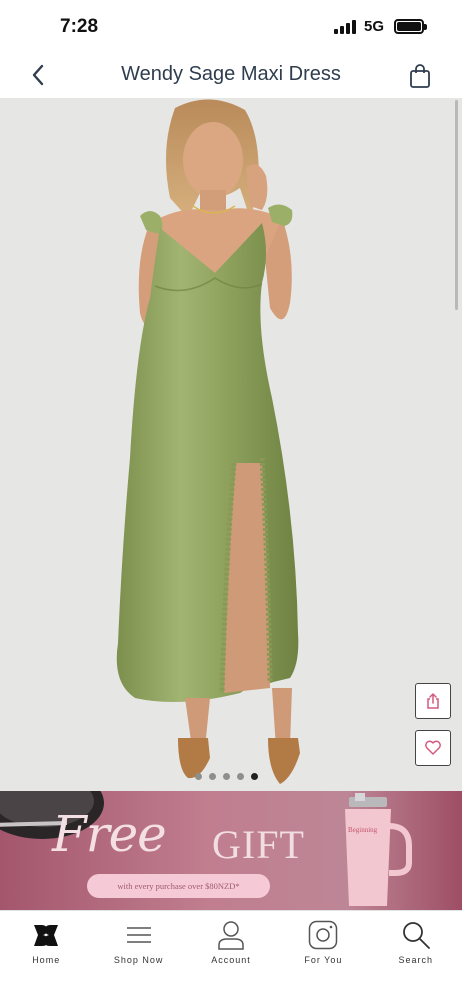 The image size is (462, 1000). I want to click on share-icon, so click(433, 700).